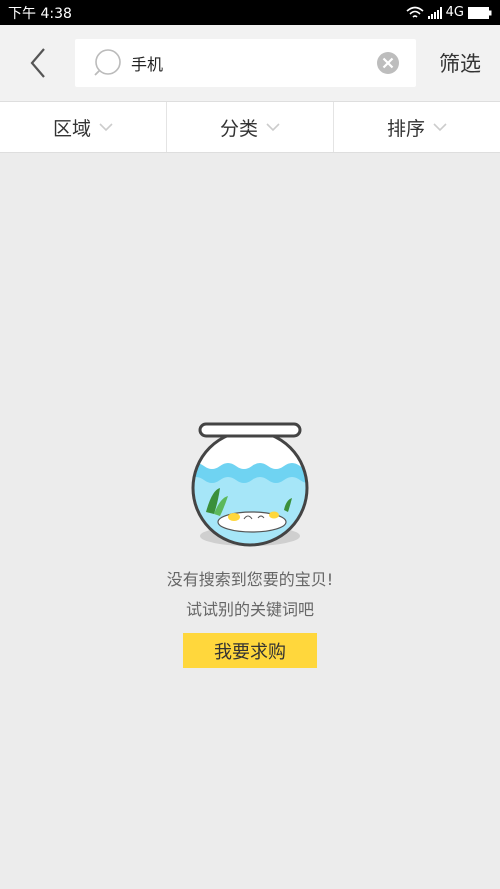  Describe the element at coordinates (250, 650) in the screenshot. I see `request-purchase-button: 我要求购` at that location.